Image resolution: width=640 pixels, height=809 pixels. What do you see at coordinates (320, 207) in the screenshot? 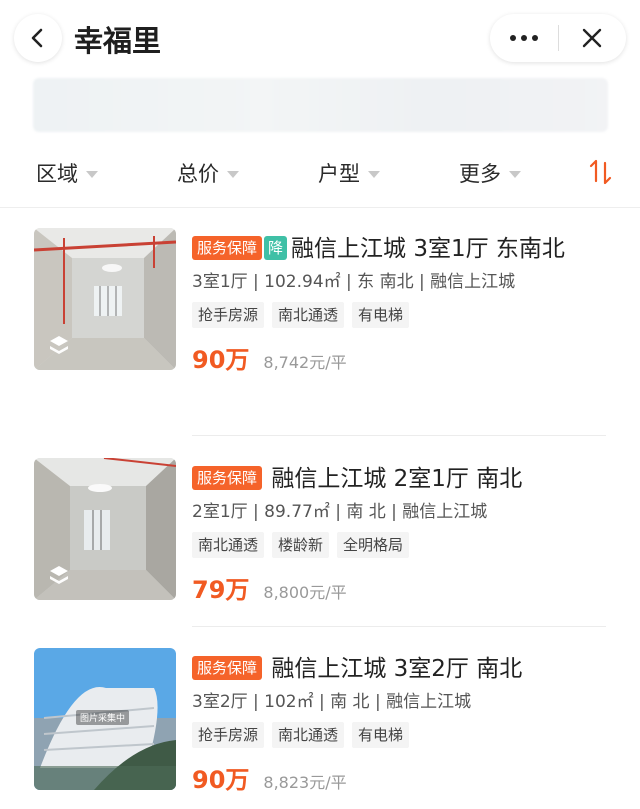
I see `filter-divider` at bounding box center [320, 207].